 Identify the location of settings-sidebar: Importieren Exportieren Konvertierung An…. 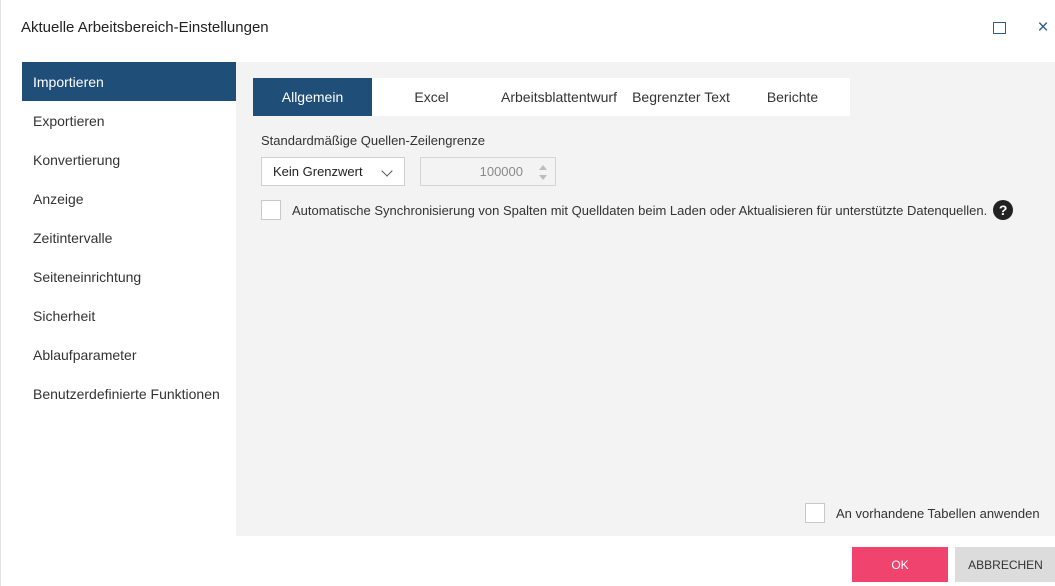
(129, 237).